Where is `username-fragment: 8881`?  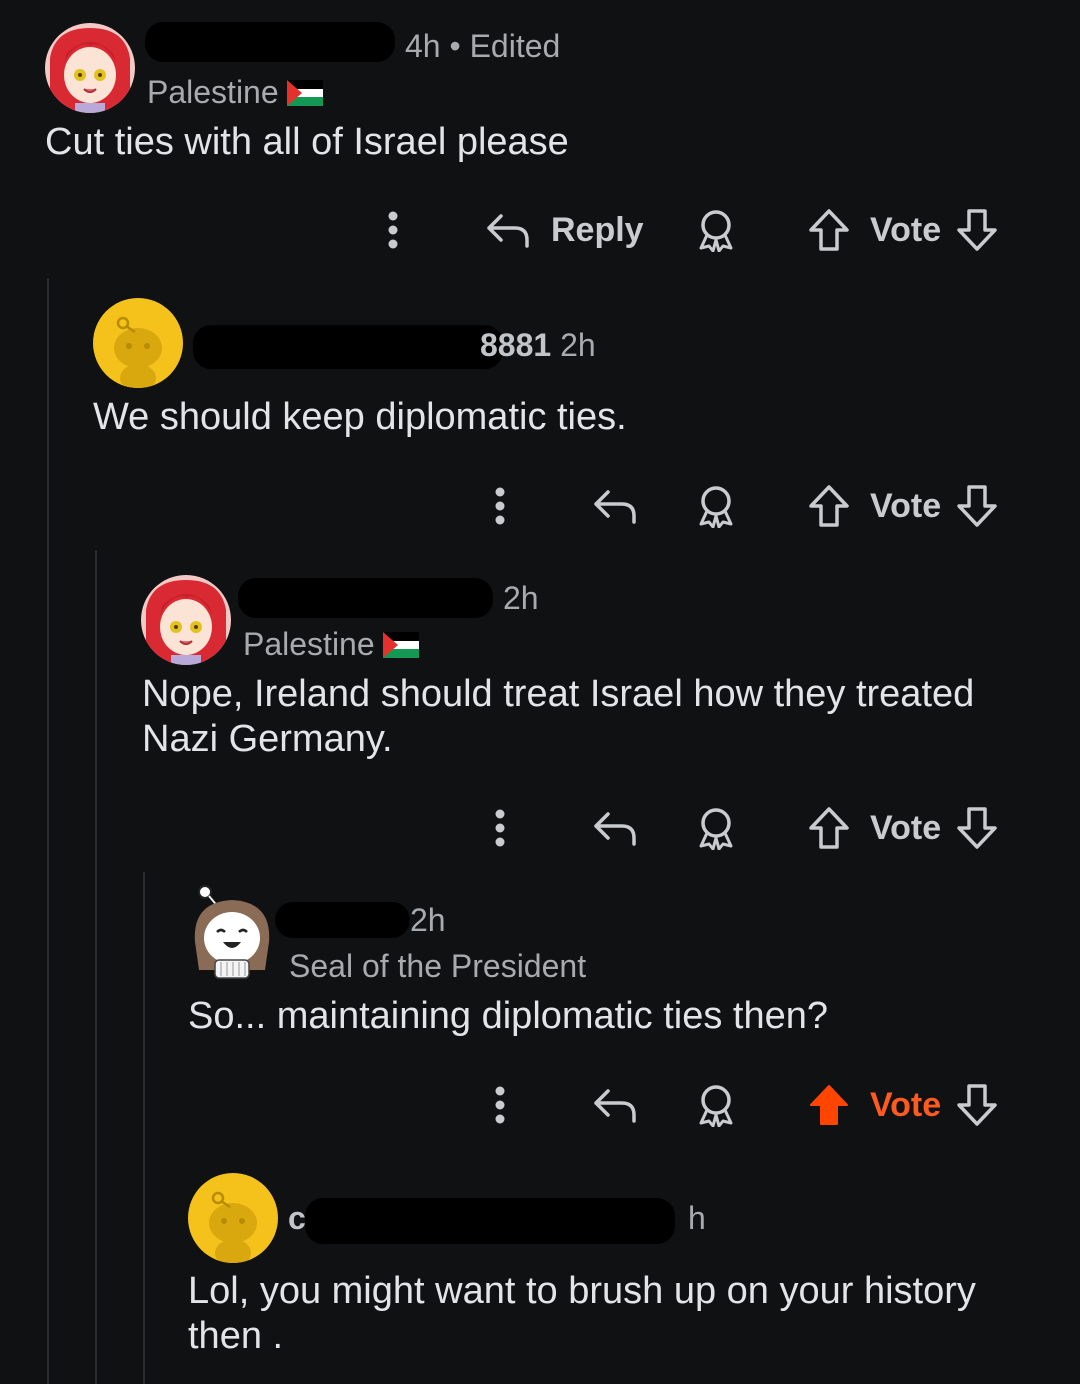 username-fragment: 8881 is located at coordinates (515, 345).